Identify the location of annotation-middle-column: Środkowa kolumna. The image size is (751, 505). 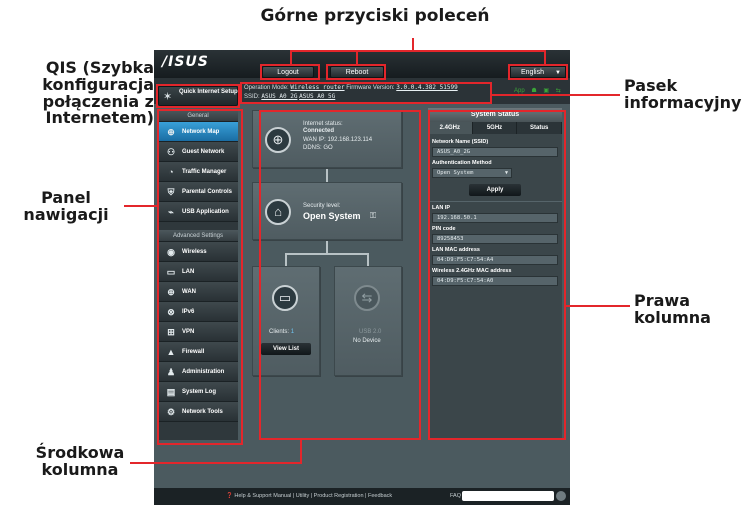
(80, 461).